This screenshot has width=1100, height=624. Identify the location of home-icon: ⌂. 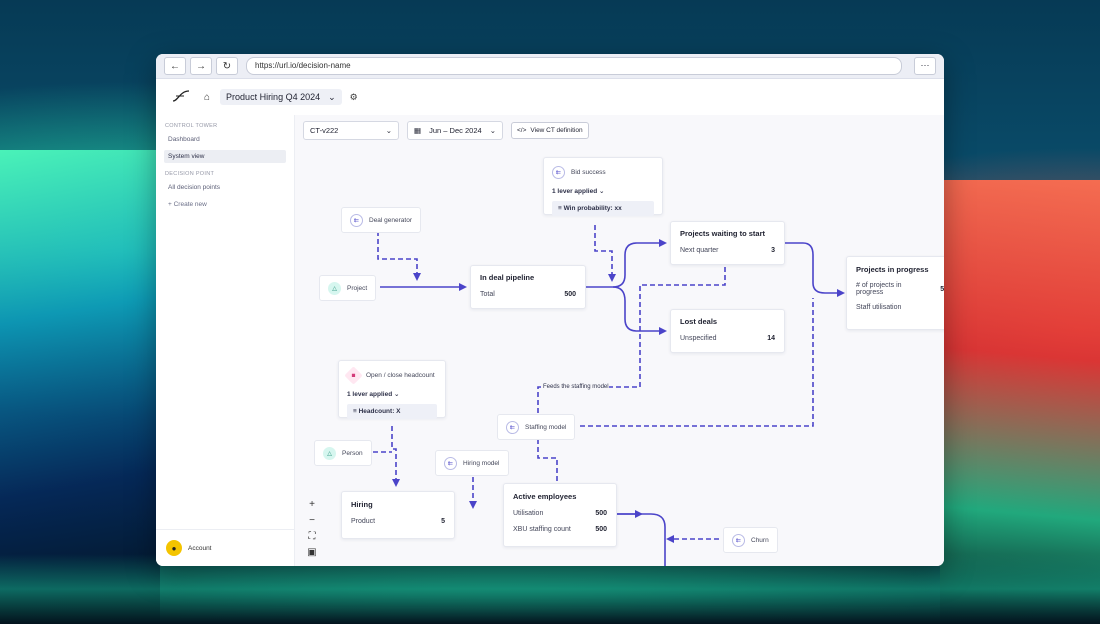
(207, 97).